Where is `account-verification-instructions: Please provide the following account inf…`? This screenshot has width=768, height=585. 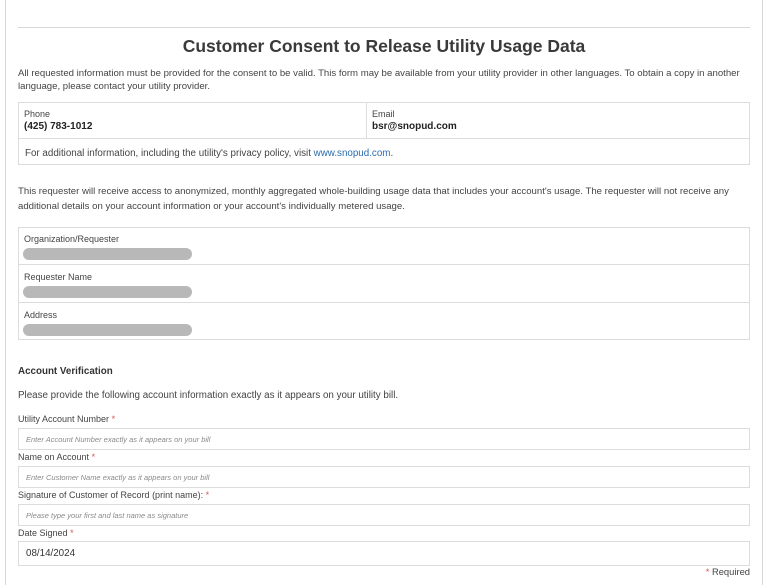
account-verification-instructions: Please provide the following account inf… is located at coordinates (208, 395).